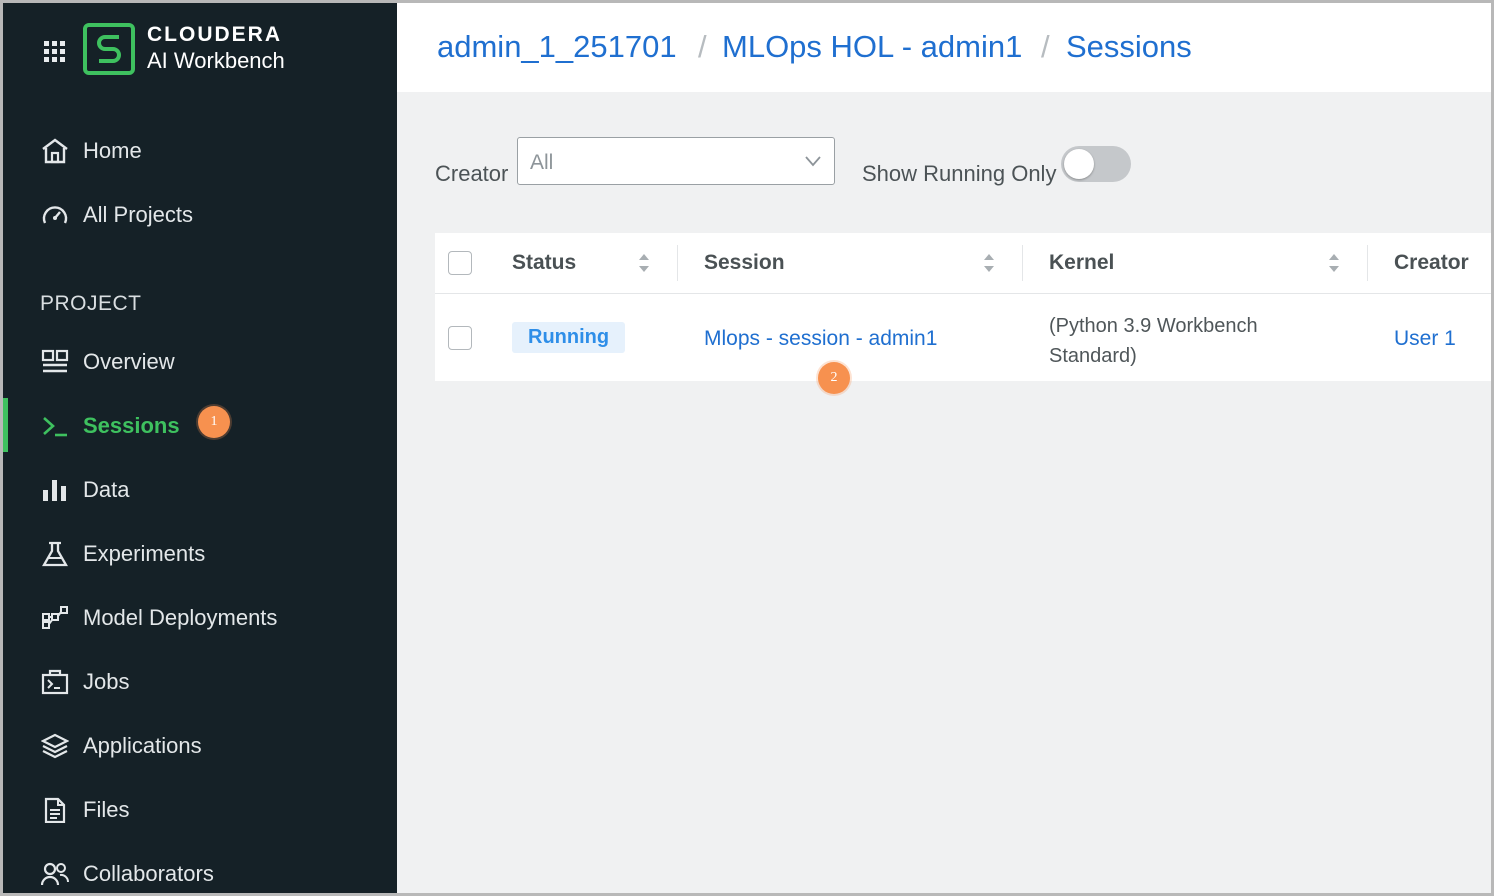 The height and width of the screenshot is (896, 1494). I want to click on creator-filter-label: Creator, so click(472, 173).